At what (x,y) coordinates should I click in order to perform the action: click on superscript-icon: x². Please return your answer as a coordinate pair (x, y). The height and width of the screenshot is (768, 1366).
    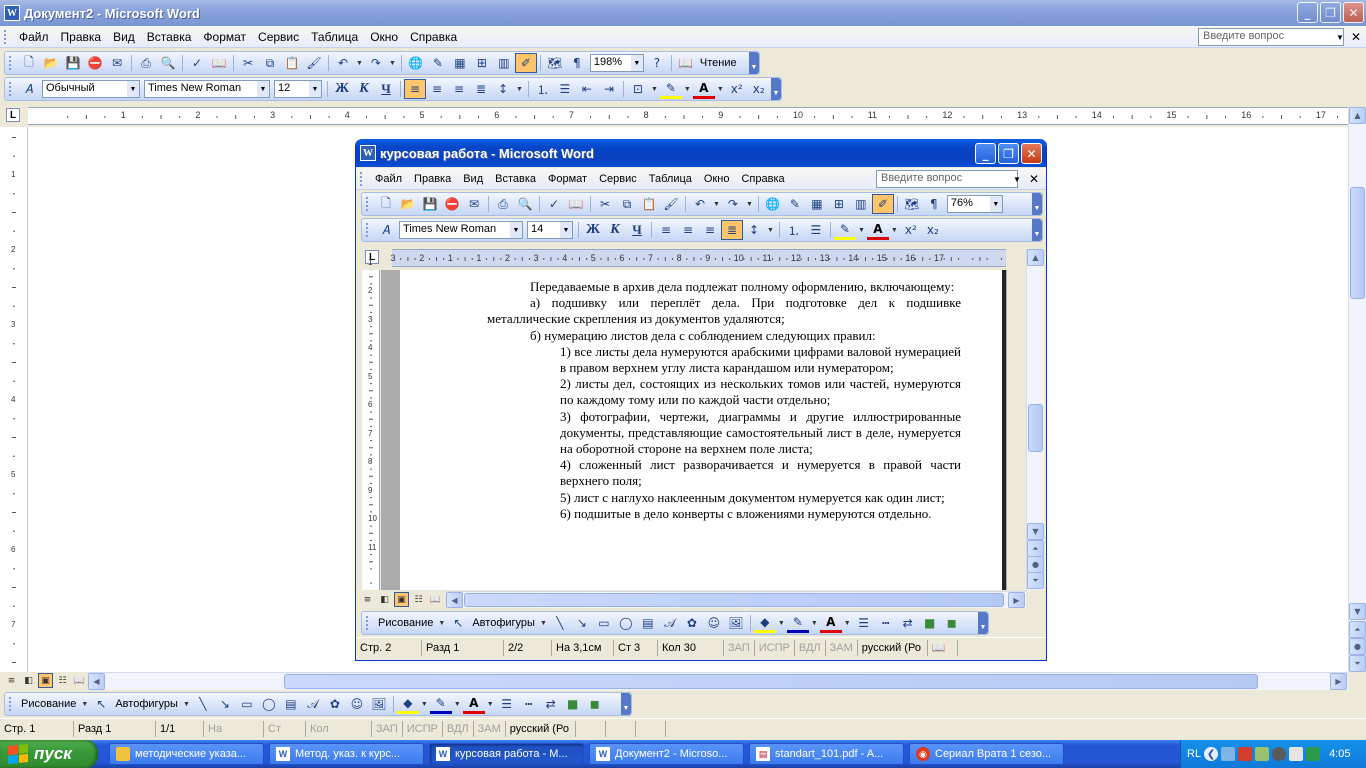
    Looking at the image, I should click on (737, 89).